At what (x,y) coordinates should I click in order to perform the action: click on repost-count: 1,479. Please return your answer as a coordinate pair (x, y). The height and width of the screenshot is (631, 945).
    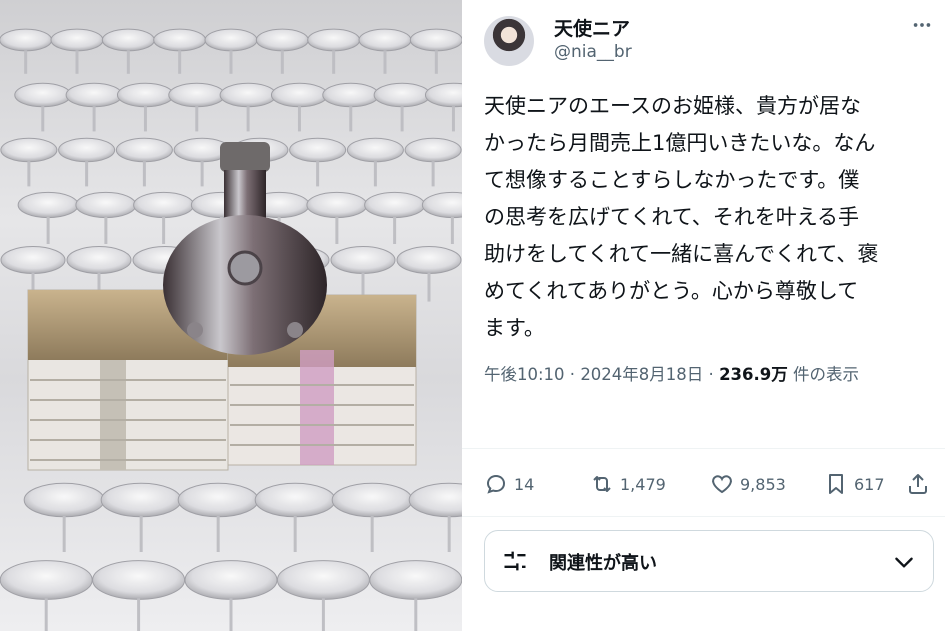
    Looking at the image, I should click on (643, 484).